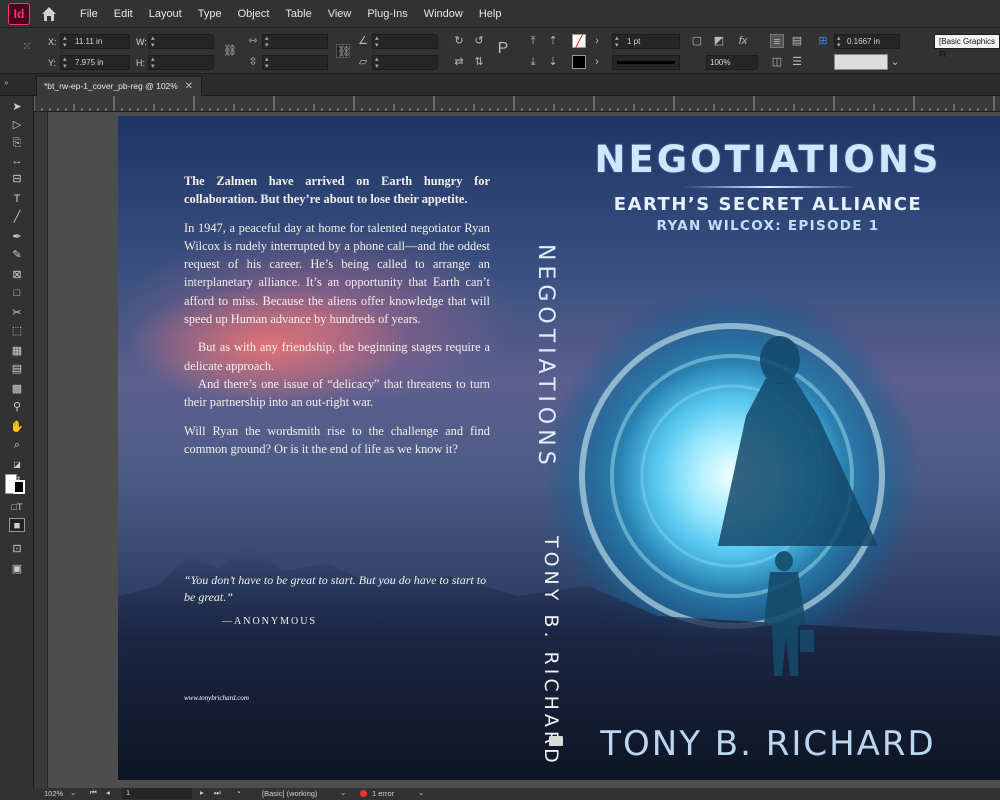 This screenshot has width=1000, height=800. What do you see at coordinates (17, 255) in the screenshot?
I see `pencil-tool-icon: ✎` at bounding box center [17, 255].